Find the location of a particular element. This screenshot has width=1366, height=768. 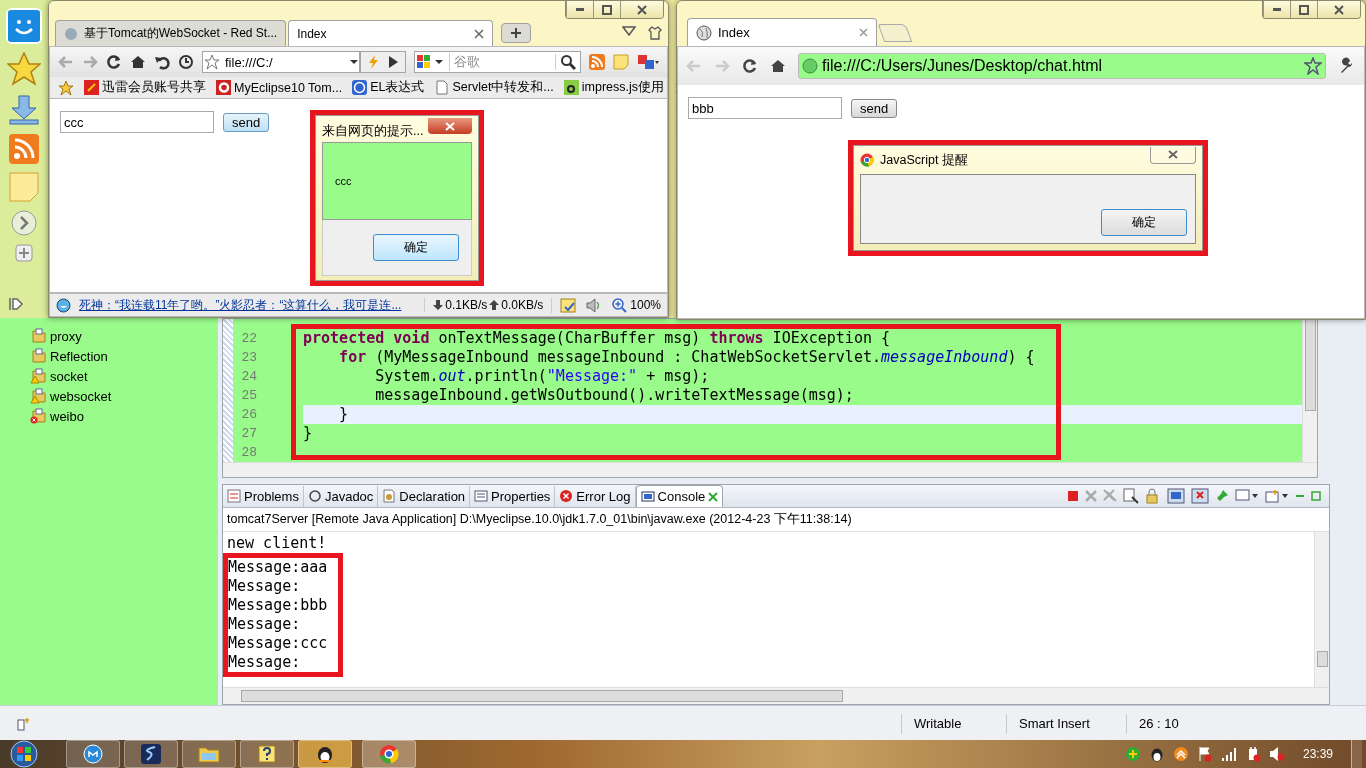

star-icon is located at coordinates (24, 69).